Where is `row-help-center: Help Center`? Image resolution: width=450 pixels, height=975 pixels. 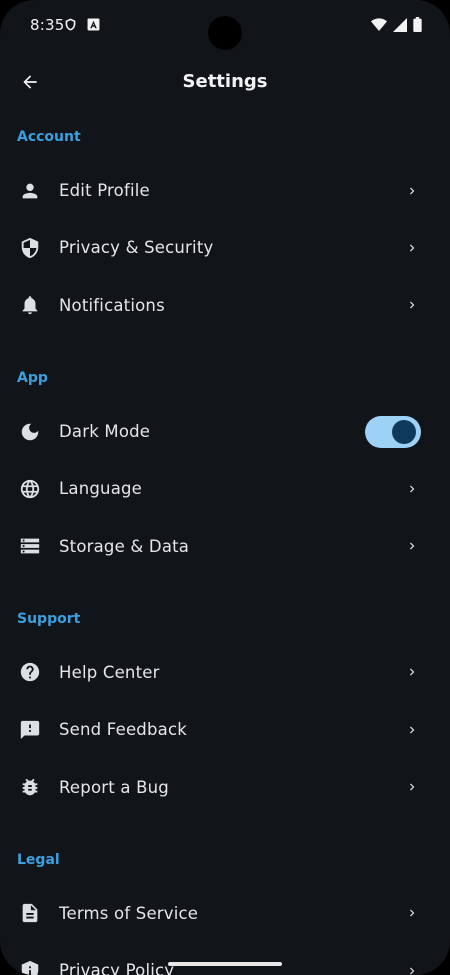 row-help-center: Help Center is located at coordinates (225, 672).